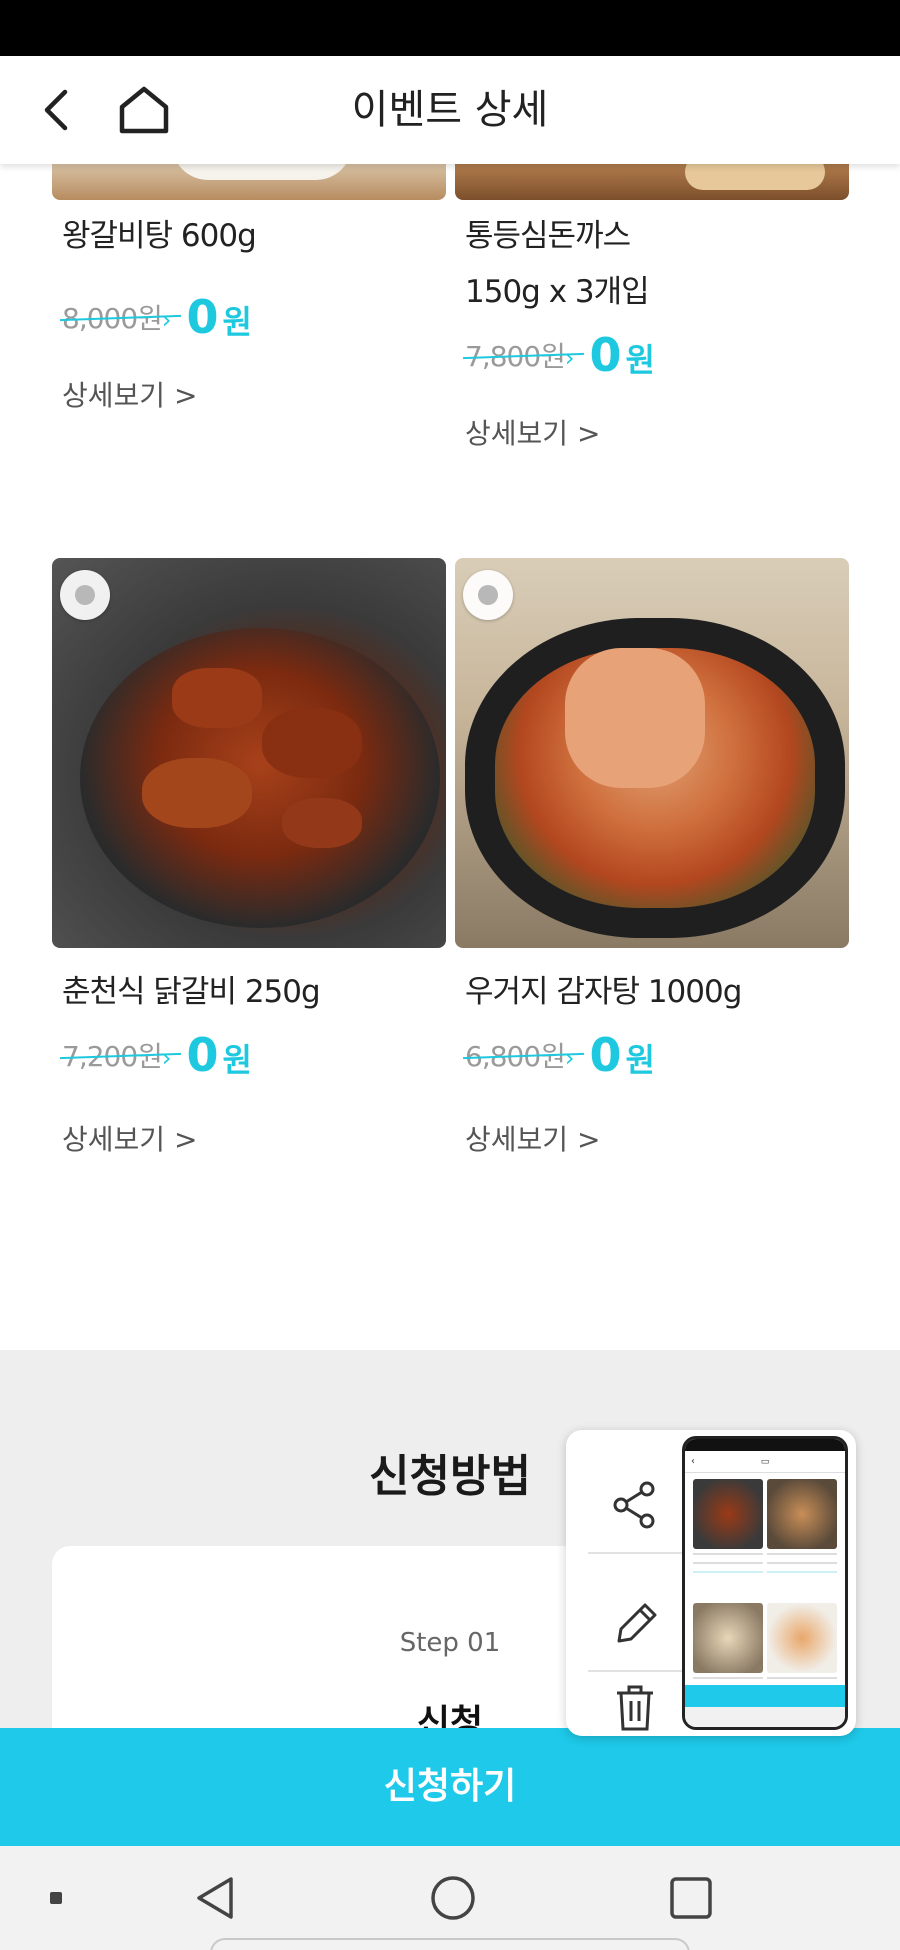 The height and width of the screenshot is (1950, 900). What do you see at coordinates (557, 292) in the screenshot?
I see `product-name-line-2: 150g x 3개입` at bounding box center [557, 292].